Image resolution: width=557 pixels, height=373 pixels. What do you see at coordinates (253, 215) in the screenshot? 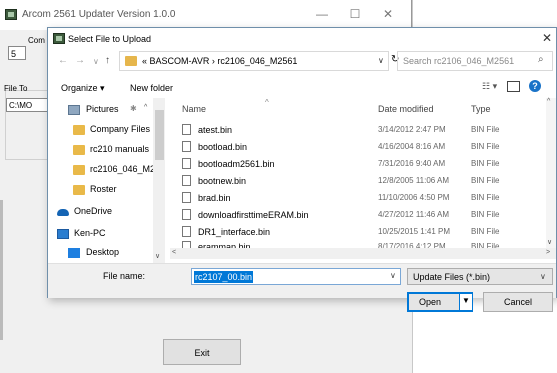
I see `file-name: downloadfirsttimeERAM.bin` at bounding box center [253, 215].